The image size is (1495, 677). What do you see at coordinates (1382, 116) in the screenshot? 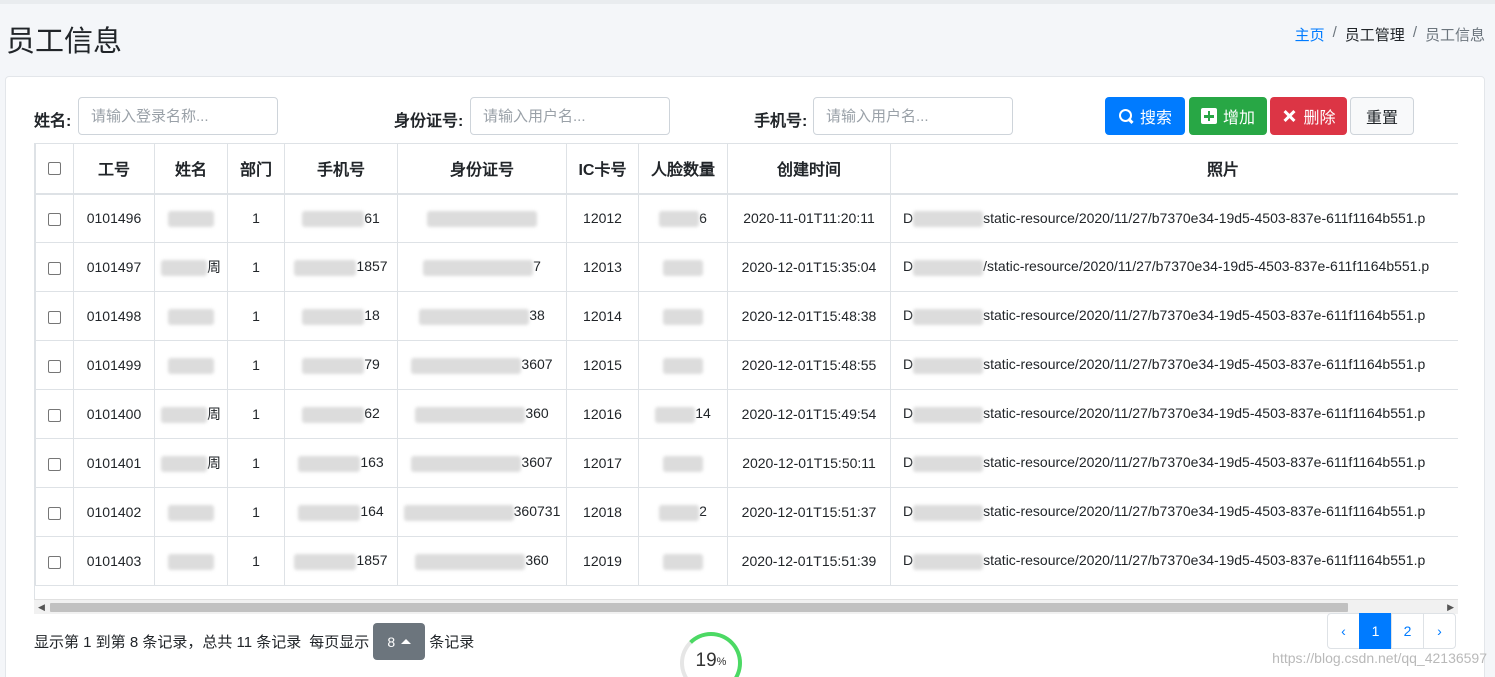
I see `reset-button: 重置` at bounding box center [1382, 116].